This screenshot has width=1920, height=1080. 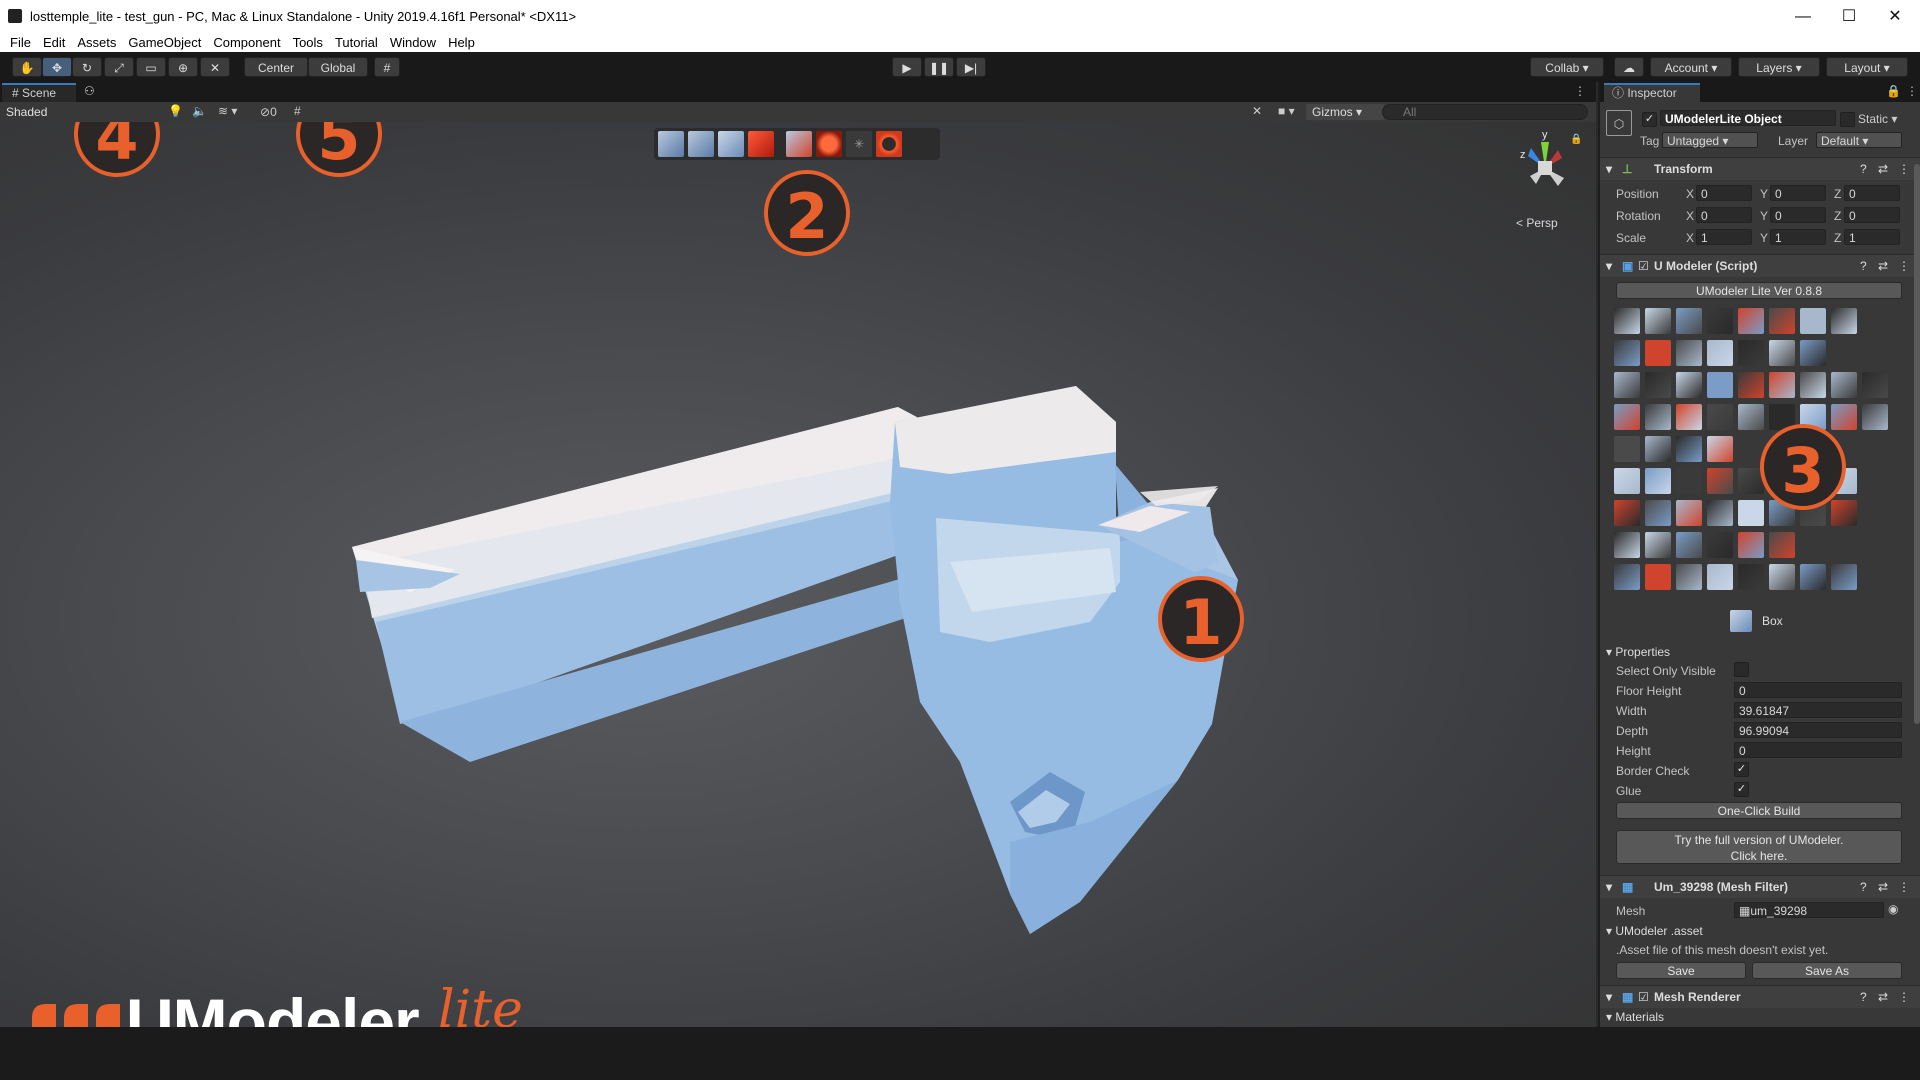 I want to click on menu-gameobject: GameObject, so click(x=164, y=43).